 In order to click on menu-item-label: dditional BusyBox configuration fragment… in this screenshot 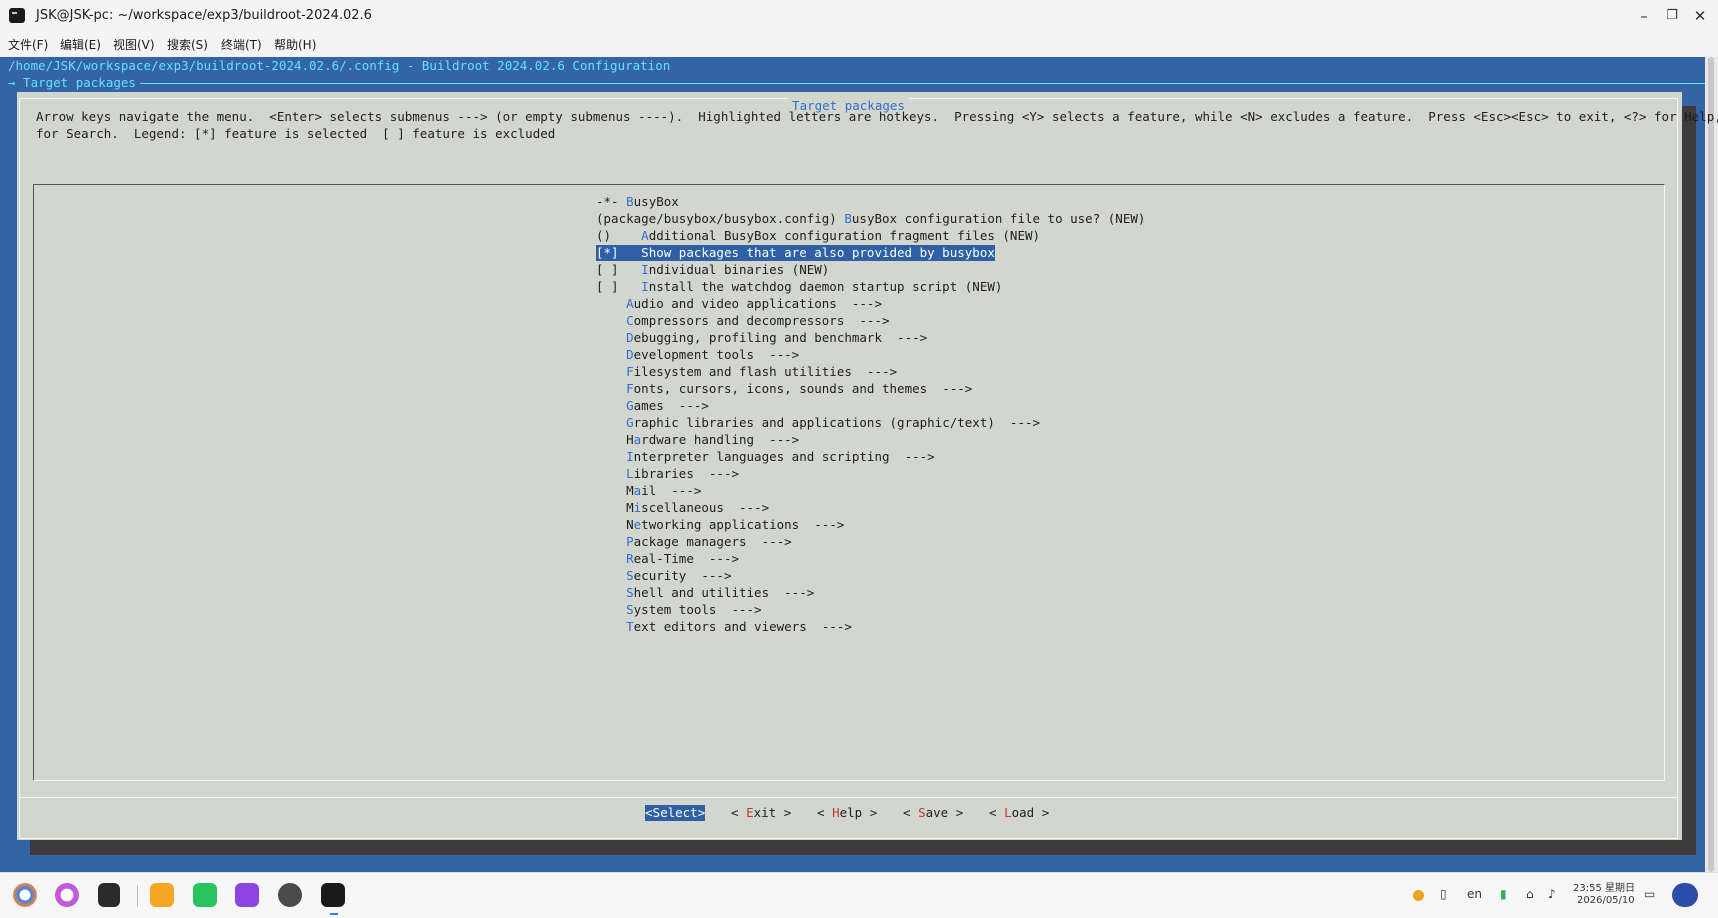, I will do `click(844, 235)`.